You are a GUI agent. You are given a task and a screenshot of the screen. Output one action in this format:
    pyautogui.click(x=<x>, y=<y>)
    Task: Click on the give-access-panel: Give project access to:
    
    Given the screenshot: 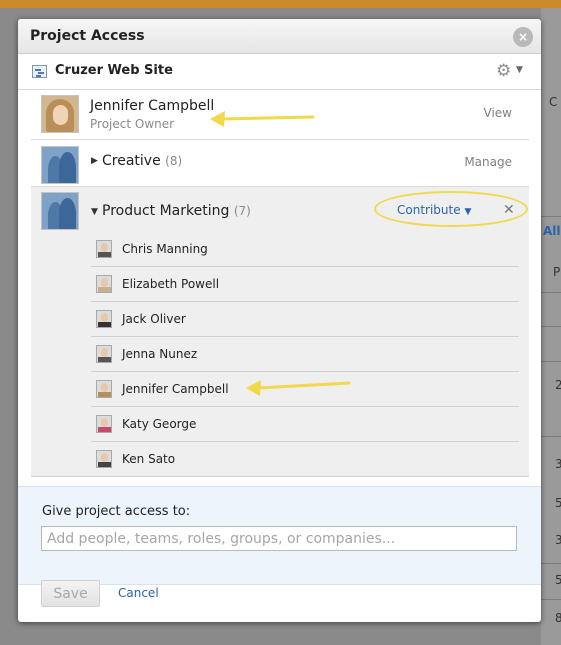 What is the action you would take?
    pyautogui.click(x=279, y=535)
    